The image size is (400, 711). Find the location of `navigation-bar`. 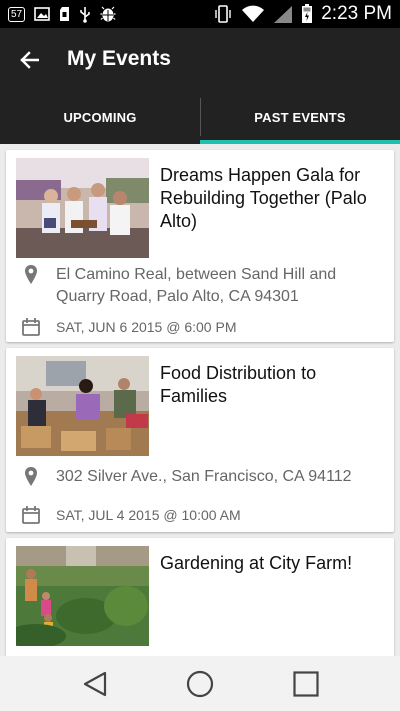

navigation-bar is located at coordinates (200, 683).